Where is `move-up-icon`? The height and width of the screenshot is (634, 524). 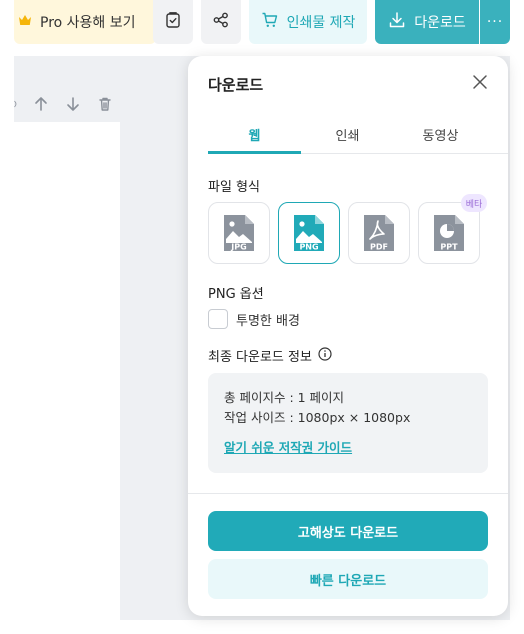 move-up-icon is located at coordinates (41, 104).